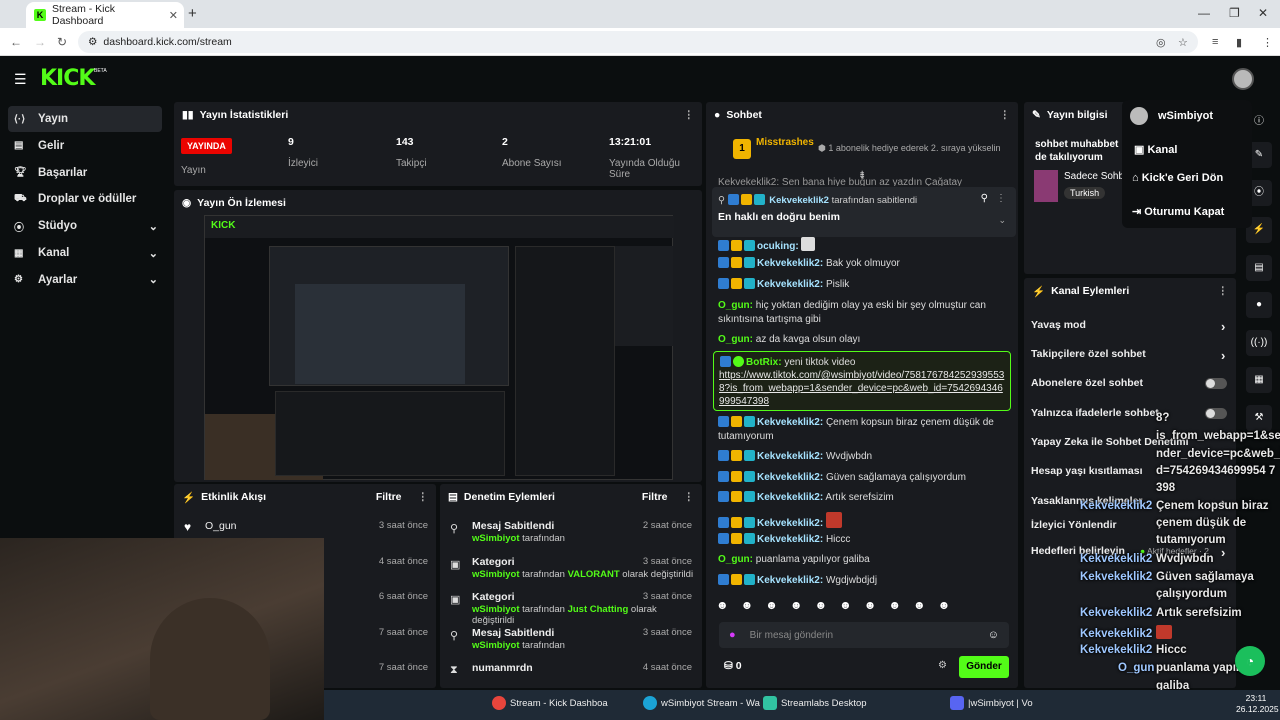  What do you see at coordinates (1177, 178) in the screenshot?
I see `menu-item-back-to-kick: ⌂ Kick'e Geri Dön` at bounding box center [1177, 178].